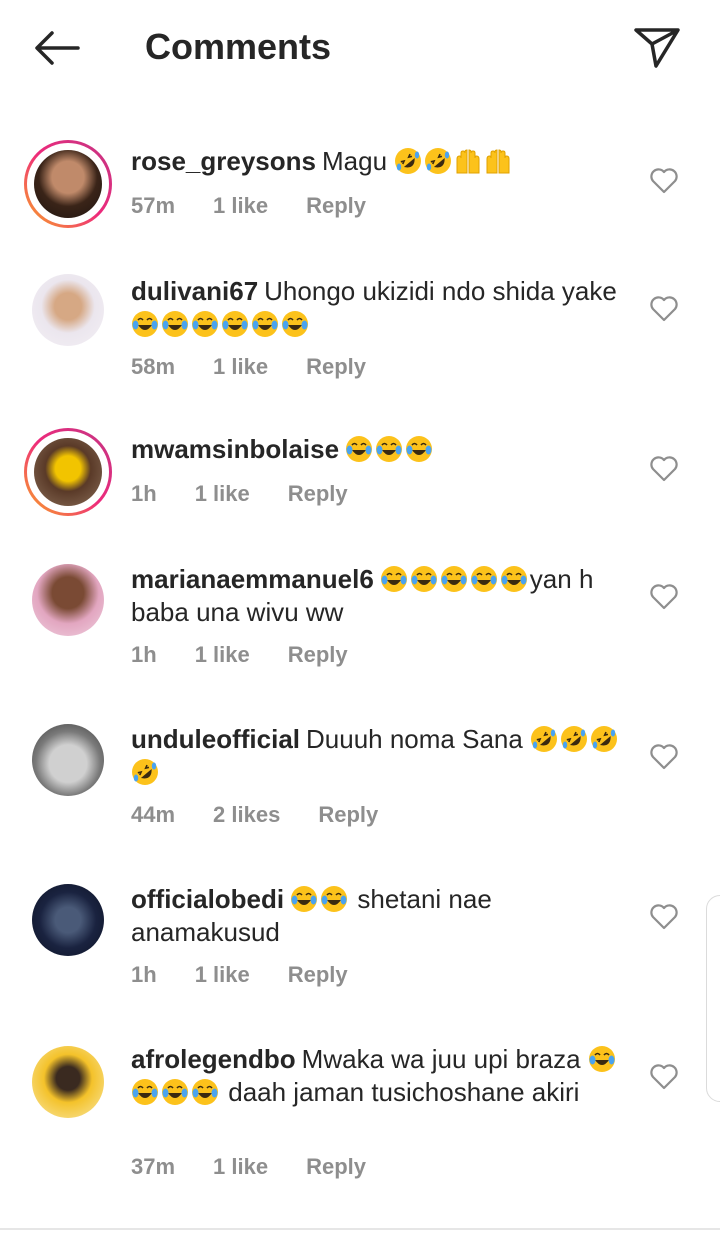 Image resolution: width=720 pixels, height=1235 pixels. I want to click on comment-meta: 37m 1 like Reply, so click(267, 1167).